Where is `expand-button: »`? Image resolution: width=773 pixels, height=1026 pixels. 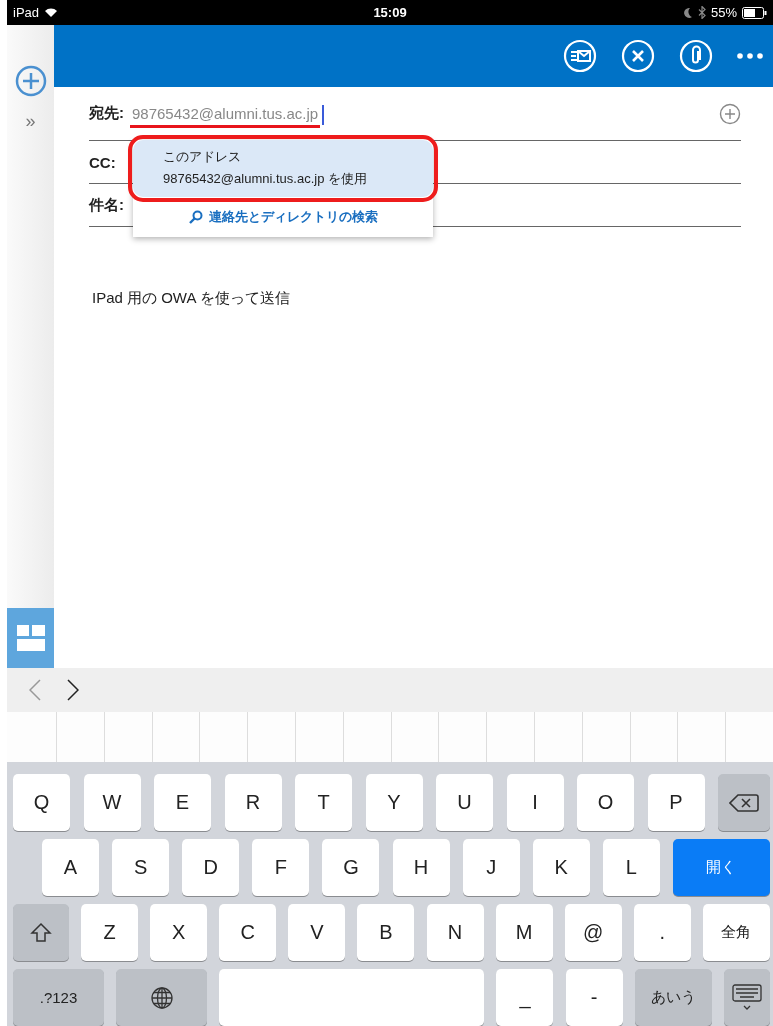
expand-button: » is located at coordinates (30, 121).